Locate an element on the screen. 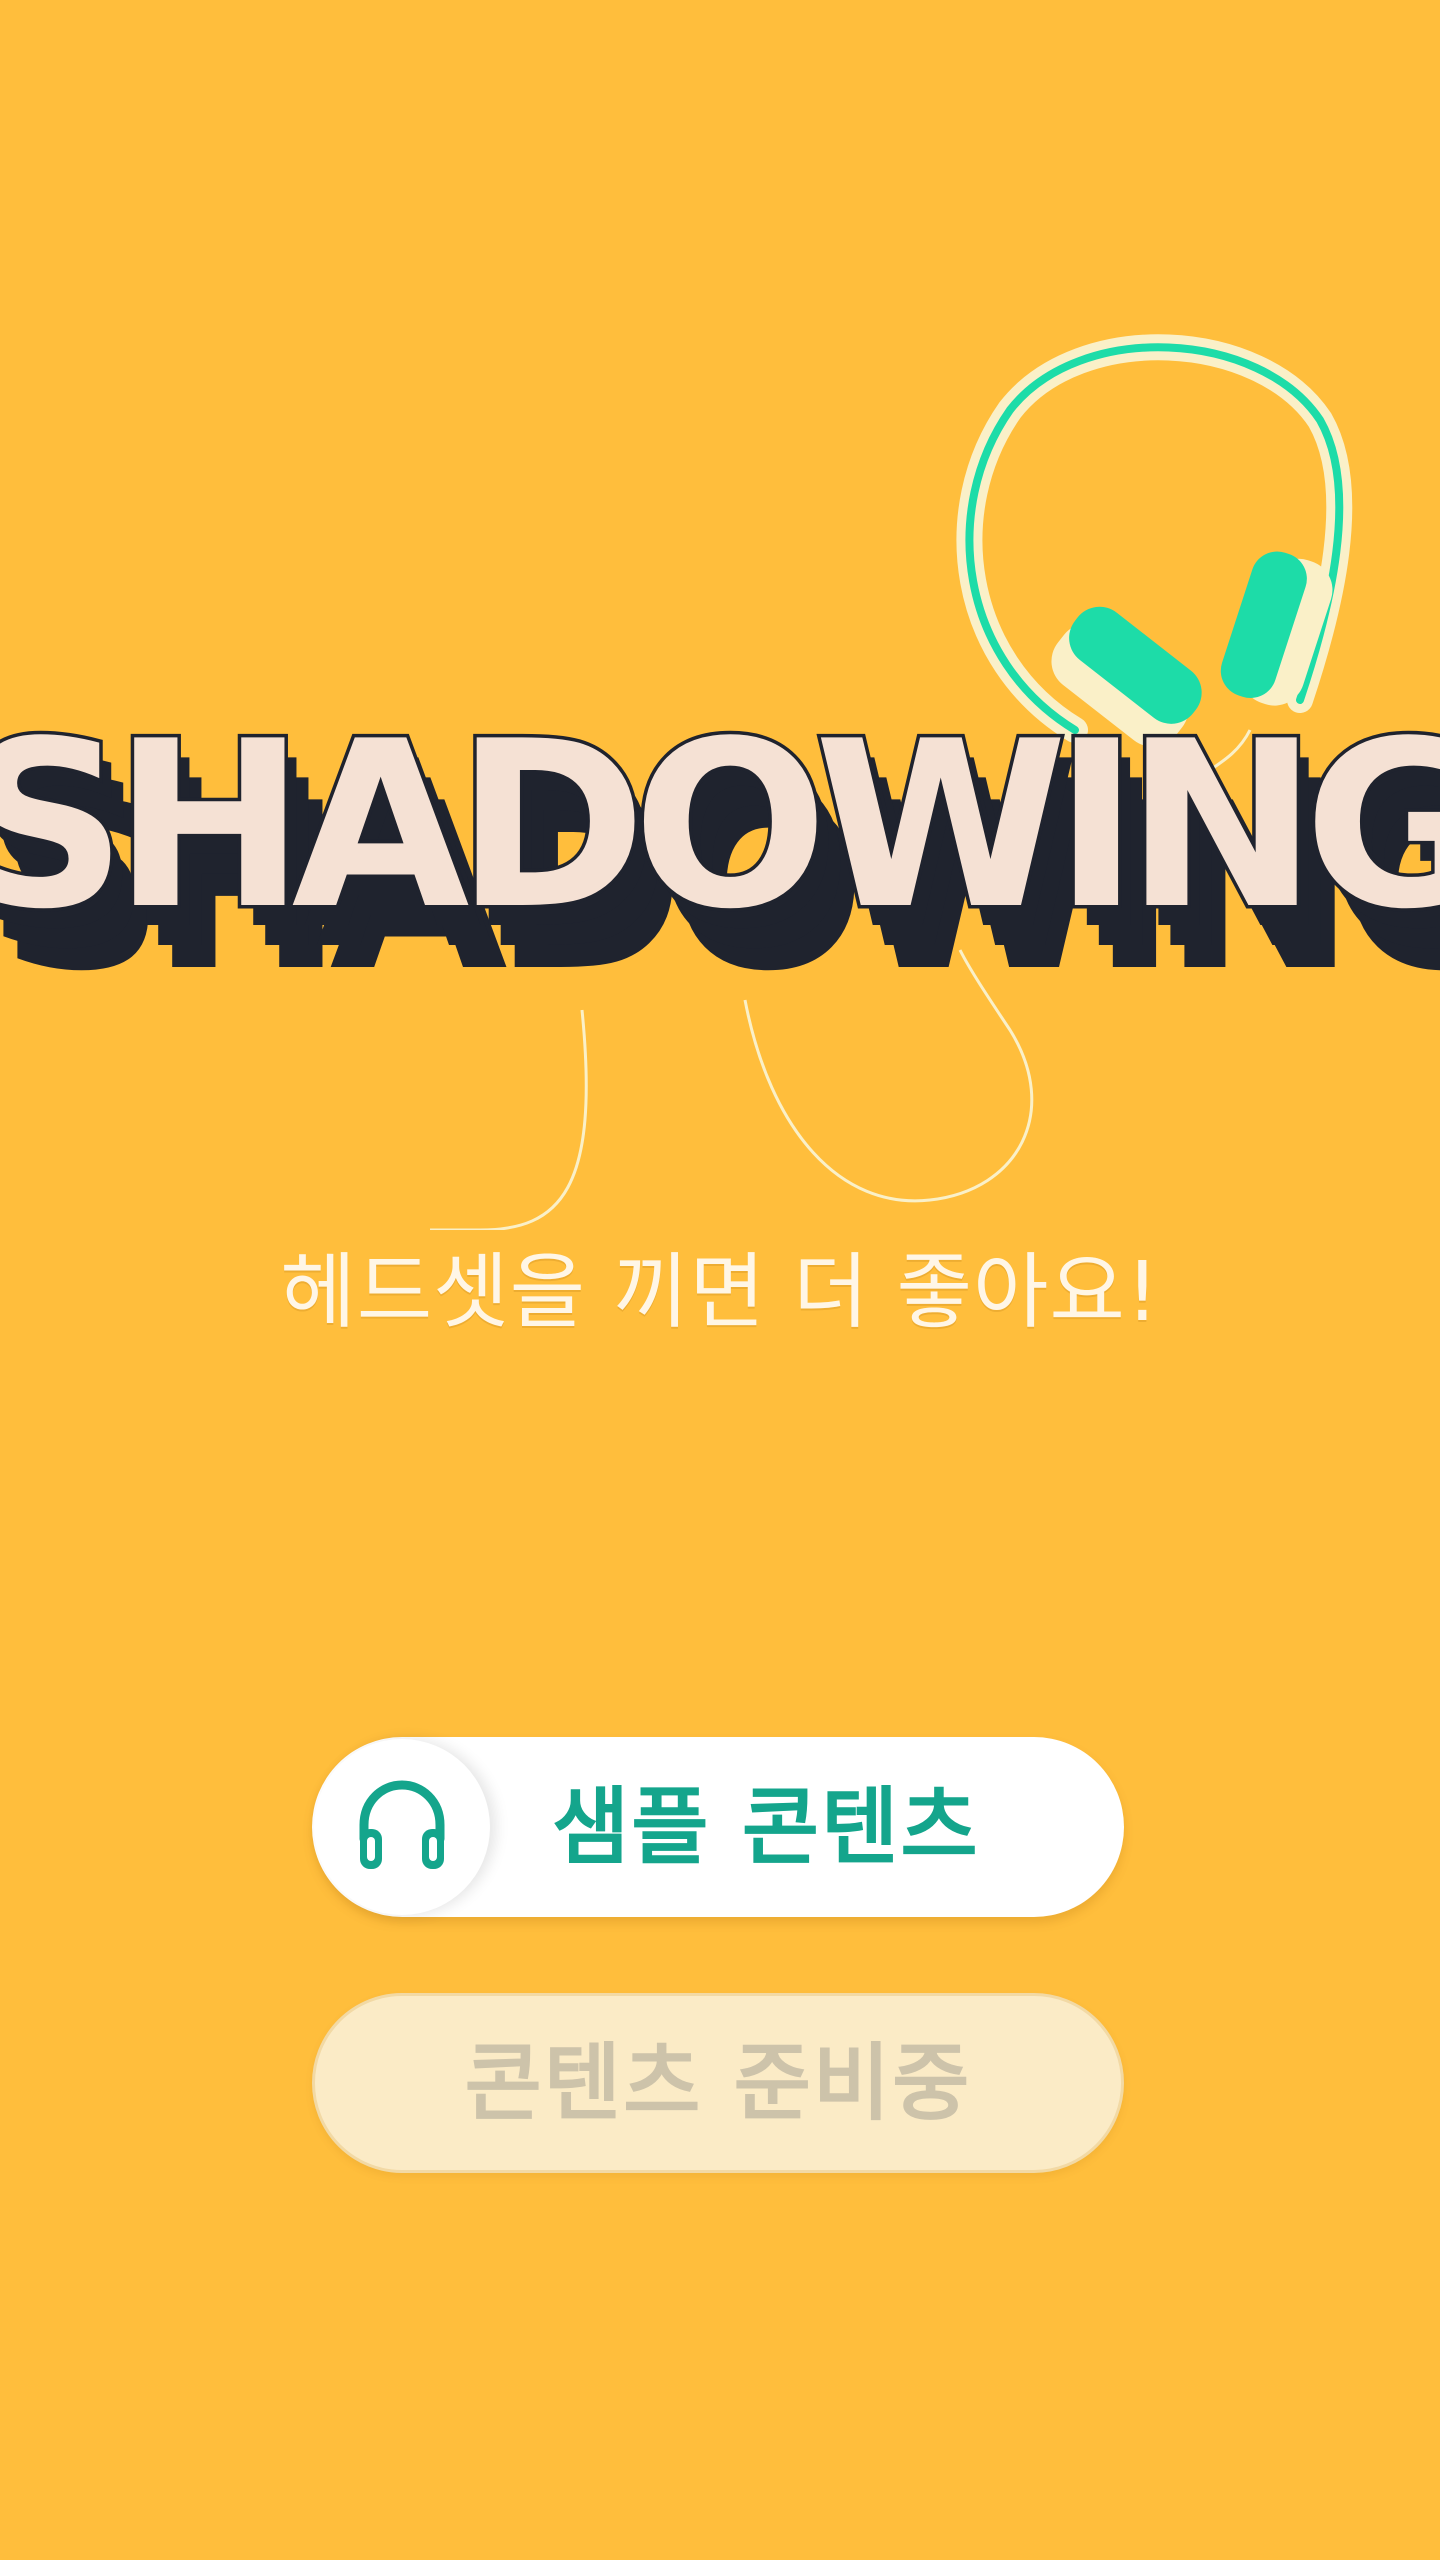  coming-soon-button: 콘텐츠 준비중 is located at coordinates (718, 2083).